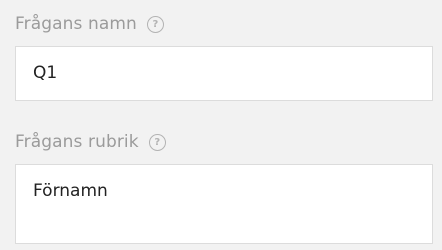 The width and height of the screenshot is (442, 250). Describe the element at coordinates (157, 142) in the screenshot. I see `question-title-help-icon: ?` at that location.